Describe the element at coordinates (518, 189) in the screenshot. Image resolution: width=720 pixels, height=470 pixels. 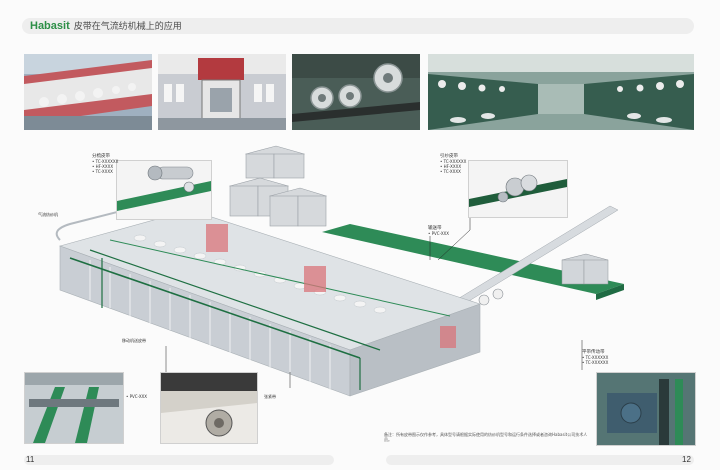
I see `inset-top-right` at that location.